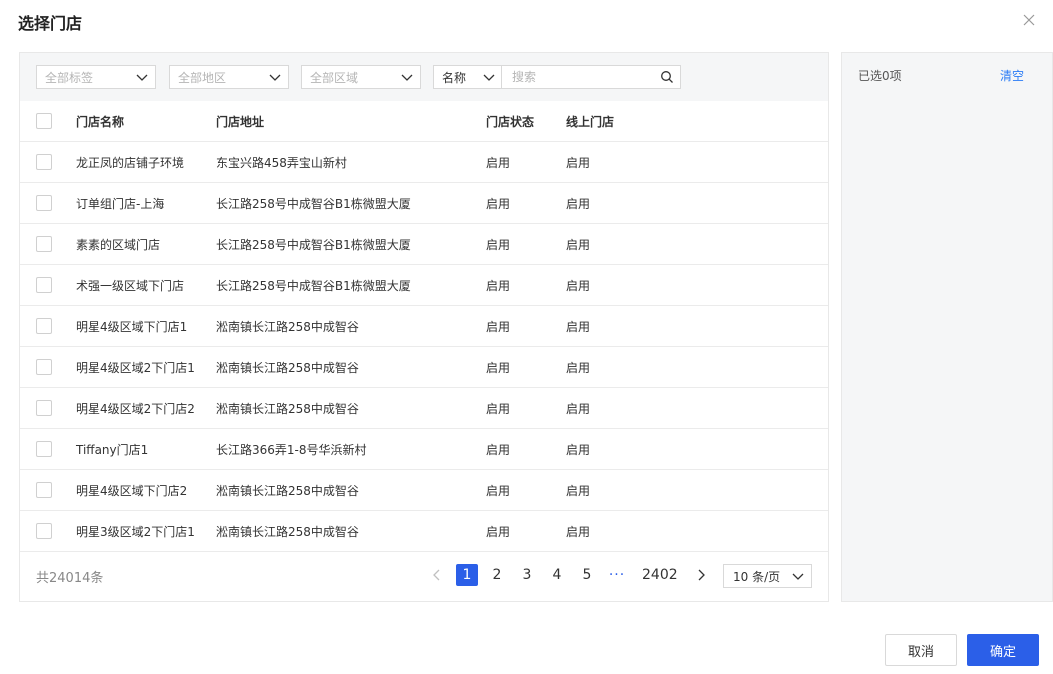  Describe the element at coordinates (118, 244) in the screenshot. I see `cell-store-name: 素素的区域门店` at that location.